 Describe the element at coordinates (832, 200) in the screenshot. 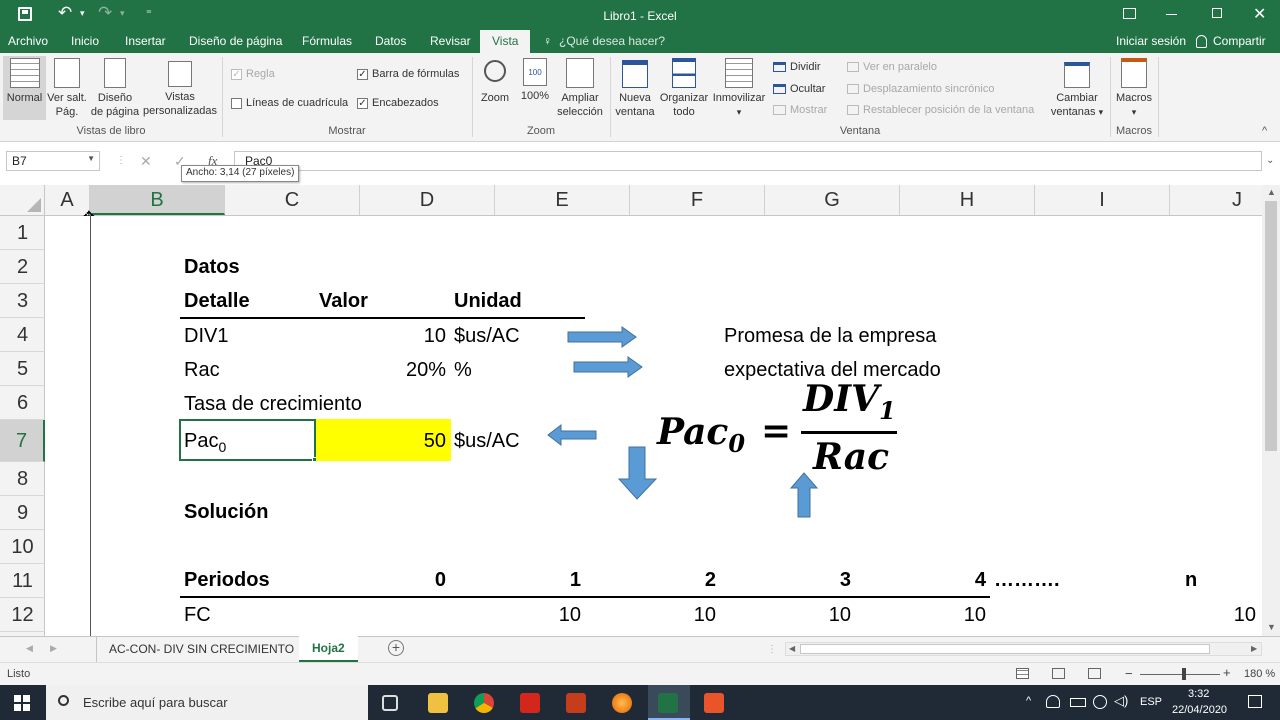

I see `column-header-g: G` at that location.